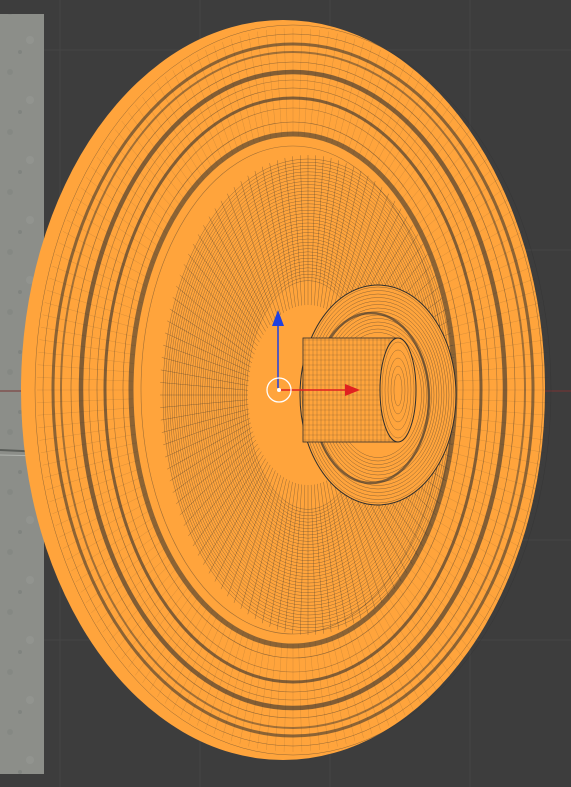  I want to click on axle-end-cap, so click(398, 390).